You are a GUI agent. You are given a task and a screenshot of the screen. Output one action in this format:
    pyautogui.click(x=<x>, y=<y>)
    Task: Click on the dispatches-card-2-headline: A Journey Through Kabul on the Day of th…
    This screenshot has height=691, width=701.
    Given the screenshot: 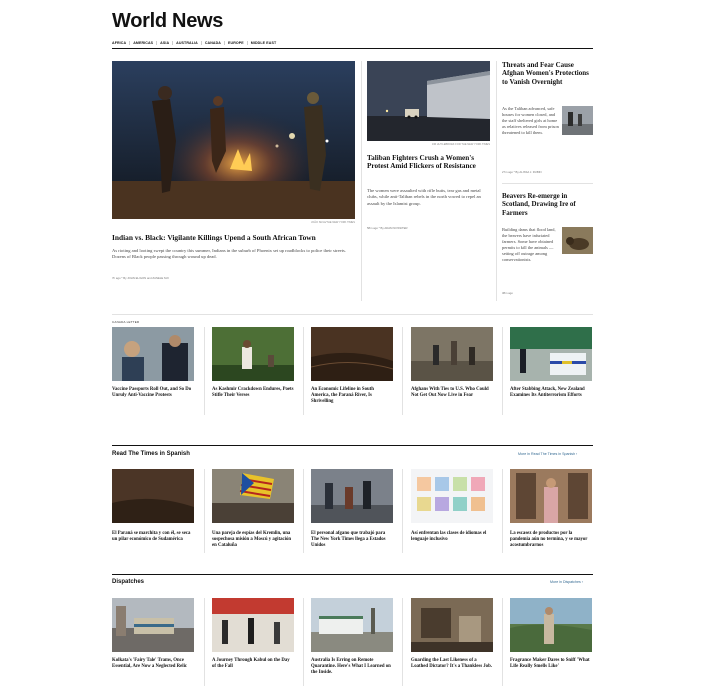 What is the action you would take?
    pyautogui.click(x=253, y=664)
    